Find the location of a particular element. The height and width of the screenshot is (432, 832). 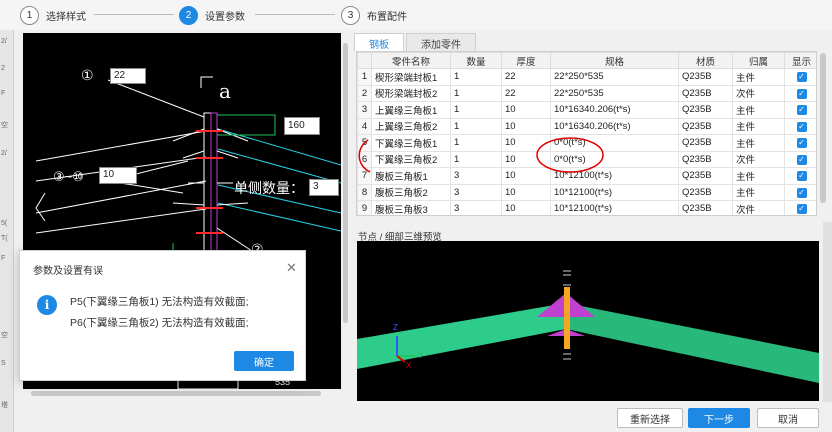

part-name-cell: 楔形梁端封板2 is located at coordinates (411, 93).